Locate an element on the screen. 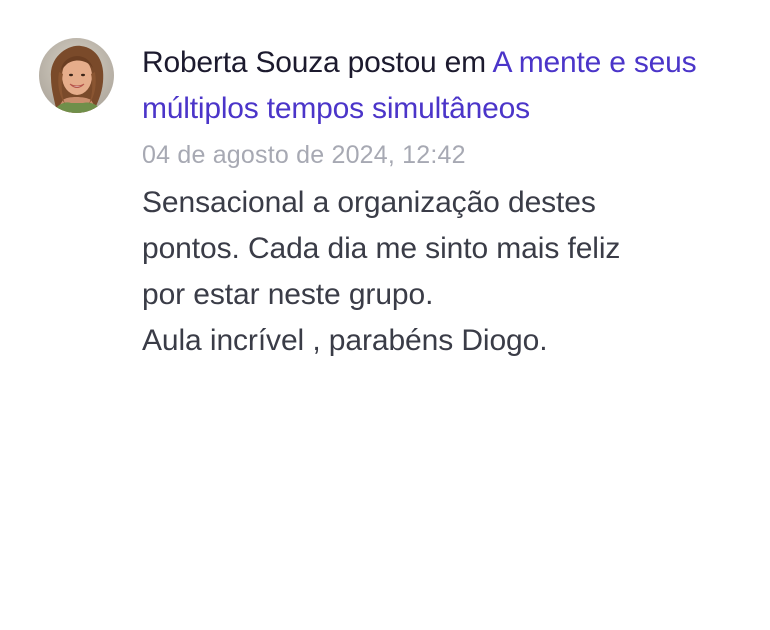  author-avatar is located at coordinates (76, 75).